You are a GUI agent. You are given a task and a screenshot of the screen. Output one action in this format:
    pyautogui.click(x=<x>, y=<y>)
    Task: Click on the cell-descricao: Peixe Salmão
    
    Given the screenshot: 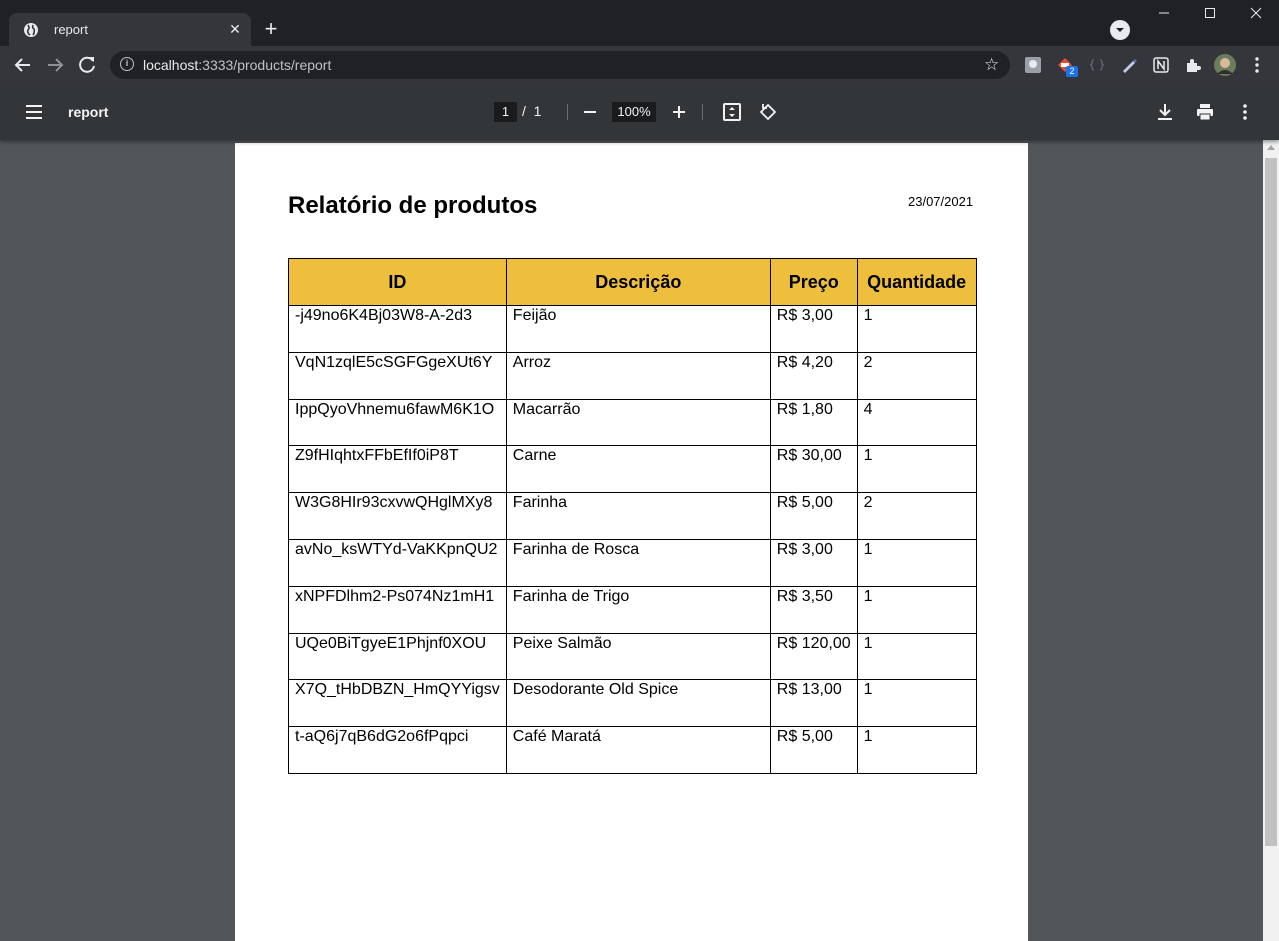 What is the action you would take?
    pyautogui.click(x=638, y=656)
    